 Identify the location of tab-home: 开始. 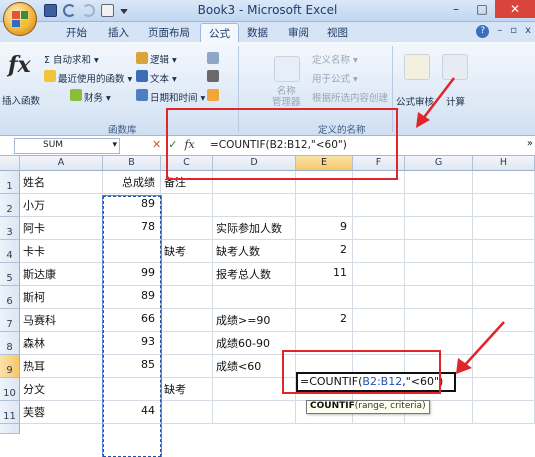
(76, 32).